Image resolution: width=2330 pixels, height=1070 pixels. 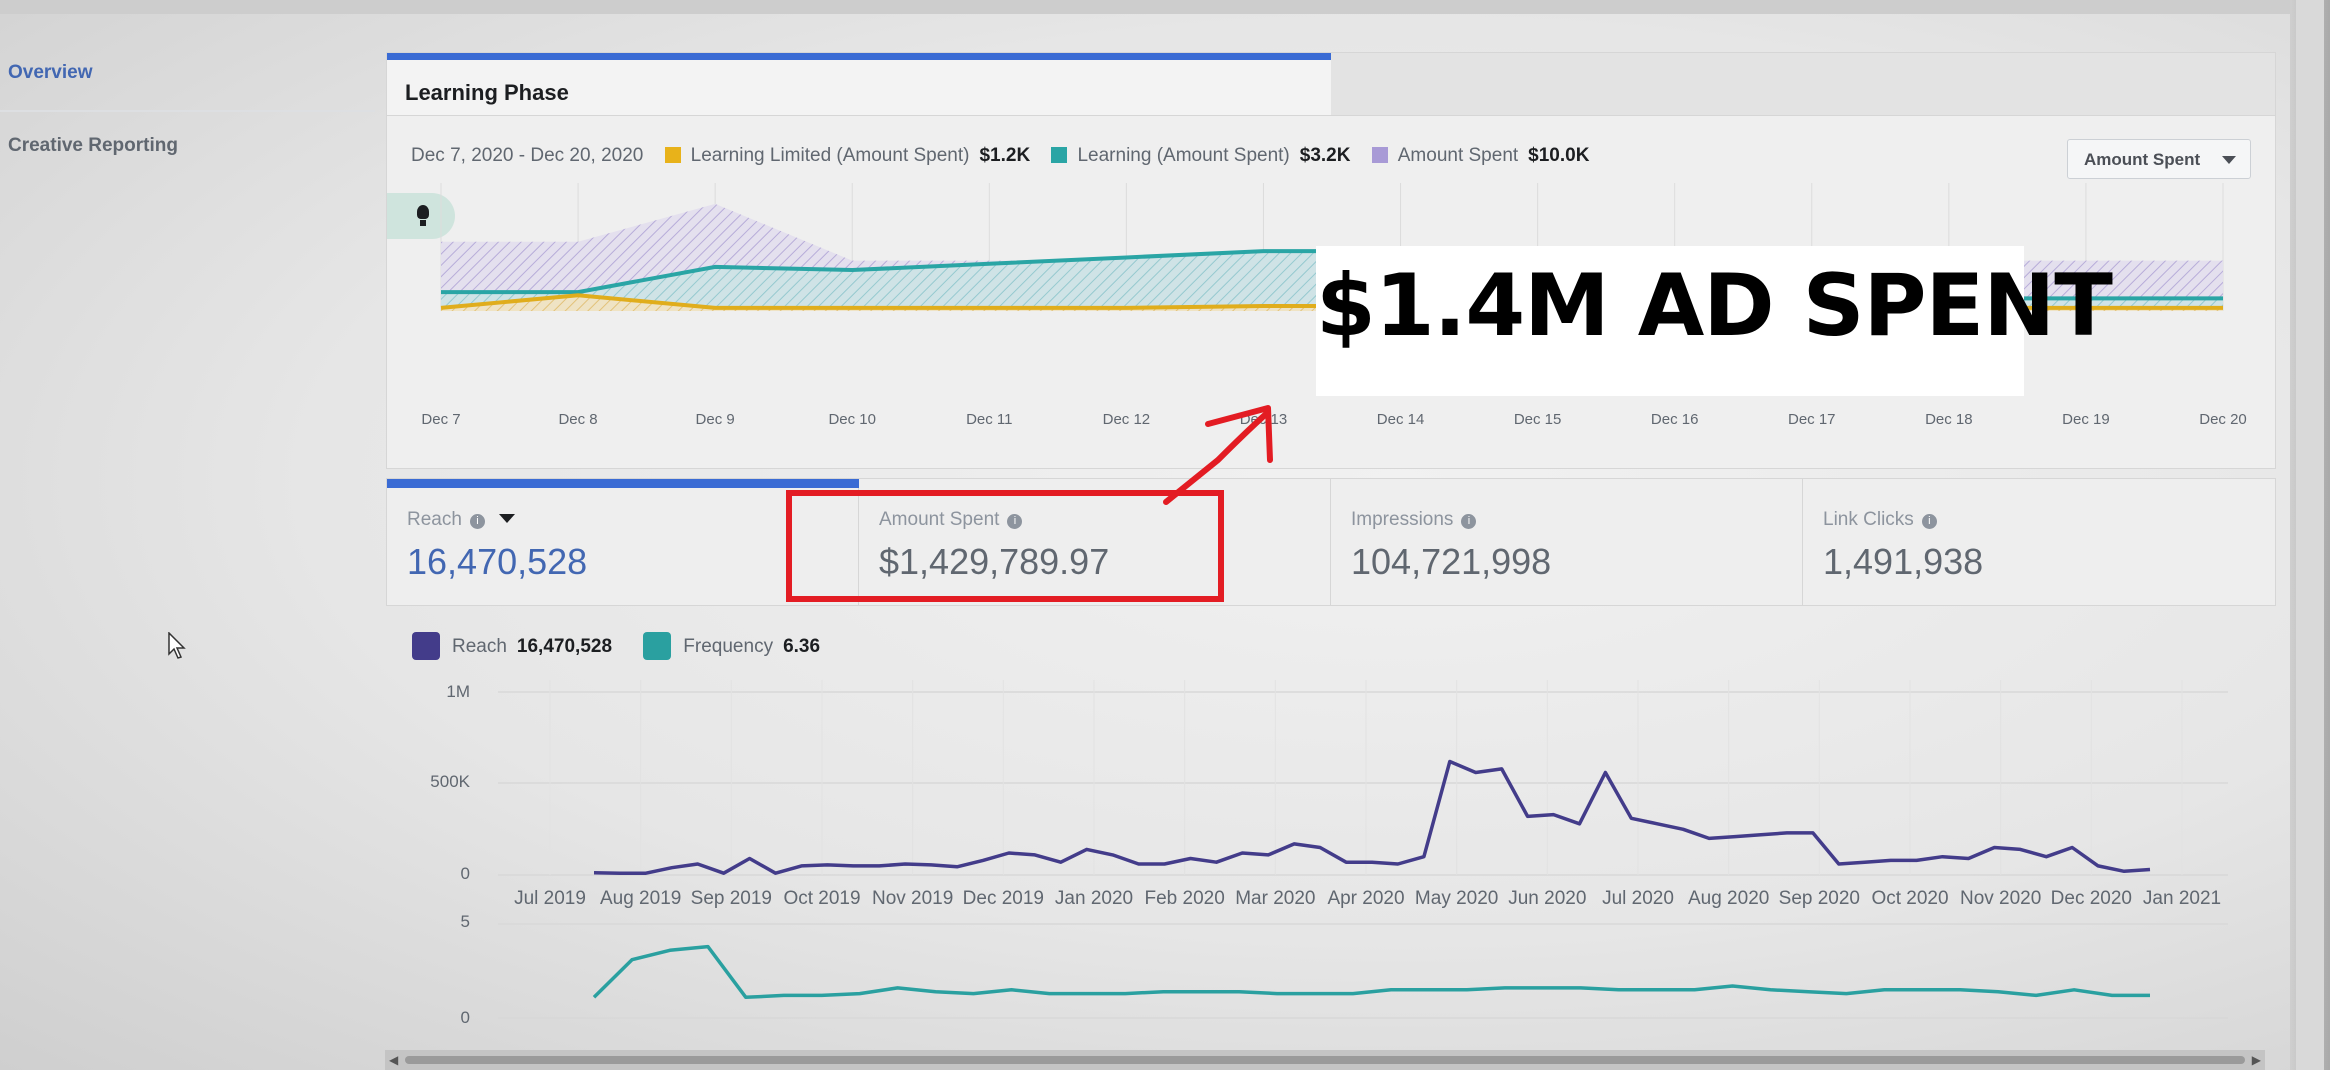 What do you see at coordinates (731, 898) in the screenshot?
I see `month-tick-label: Sep 2019` at bounding box center [731, 898].